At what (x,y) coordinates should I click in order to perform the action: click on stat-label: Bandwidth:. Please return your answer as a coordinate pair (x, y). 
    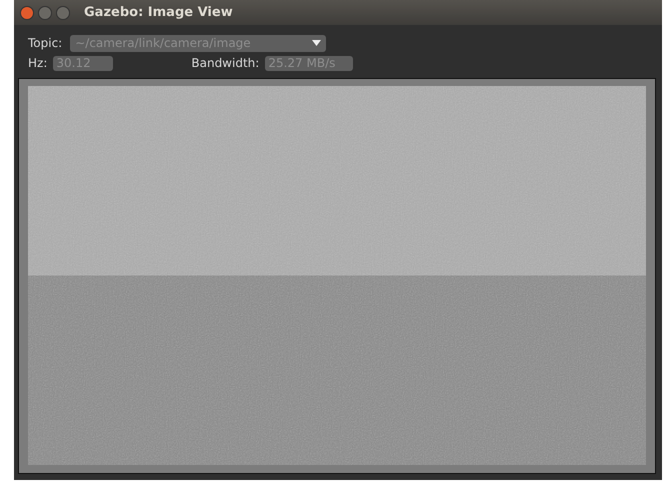
    Looking at the image, I should click on (225, 63).